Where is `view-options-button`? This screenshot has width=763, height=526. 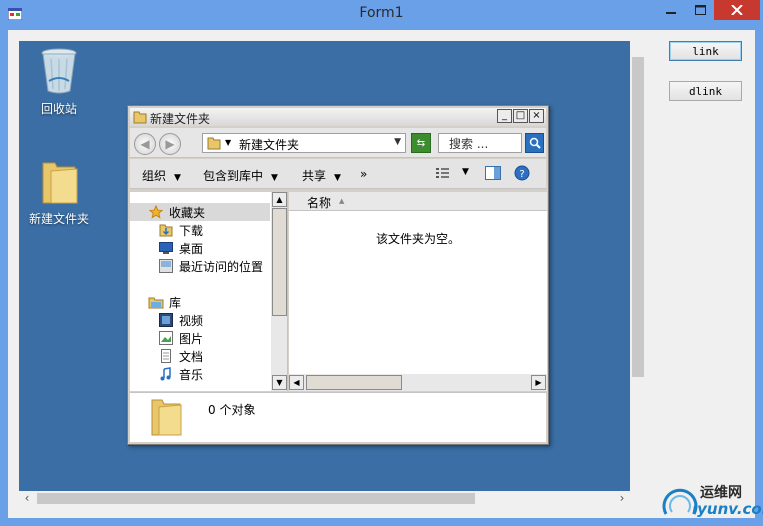
view-options-button is located at coordinates (443, 174).